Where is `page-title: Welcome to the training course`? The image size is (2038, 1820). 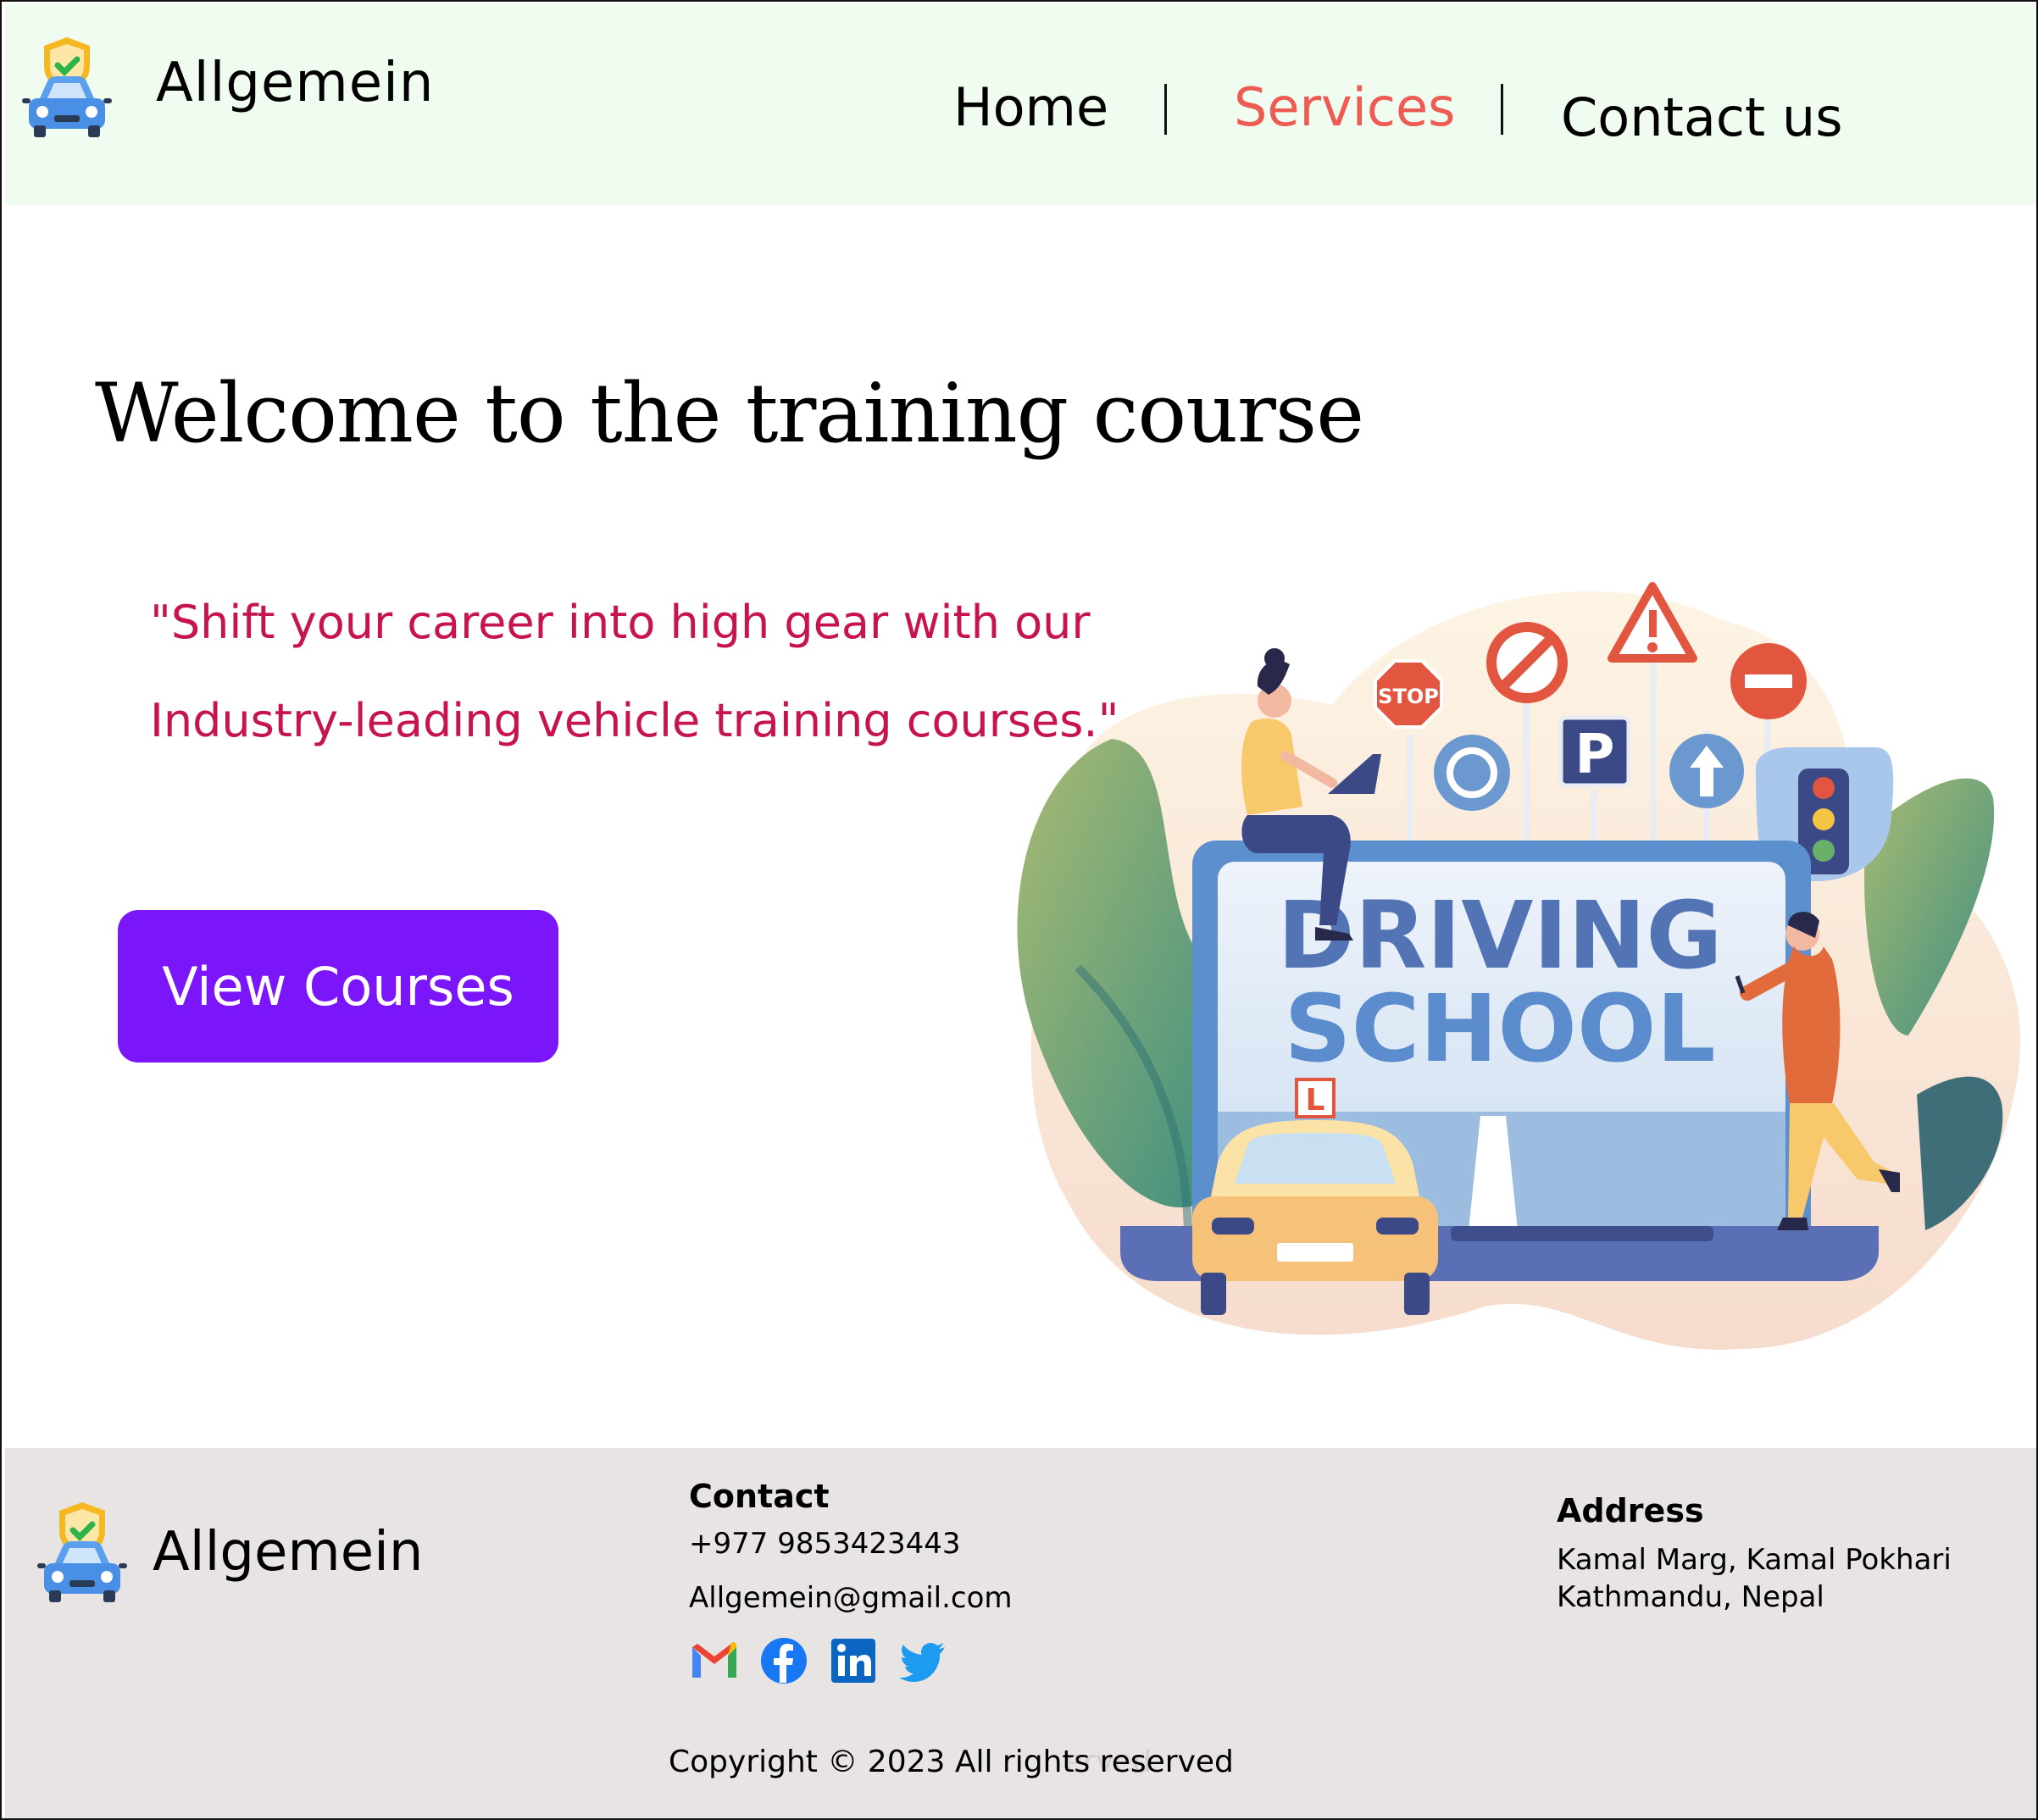 page-title: Welcome to the training course is located at coordinates (729, 414).